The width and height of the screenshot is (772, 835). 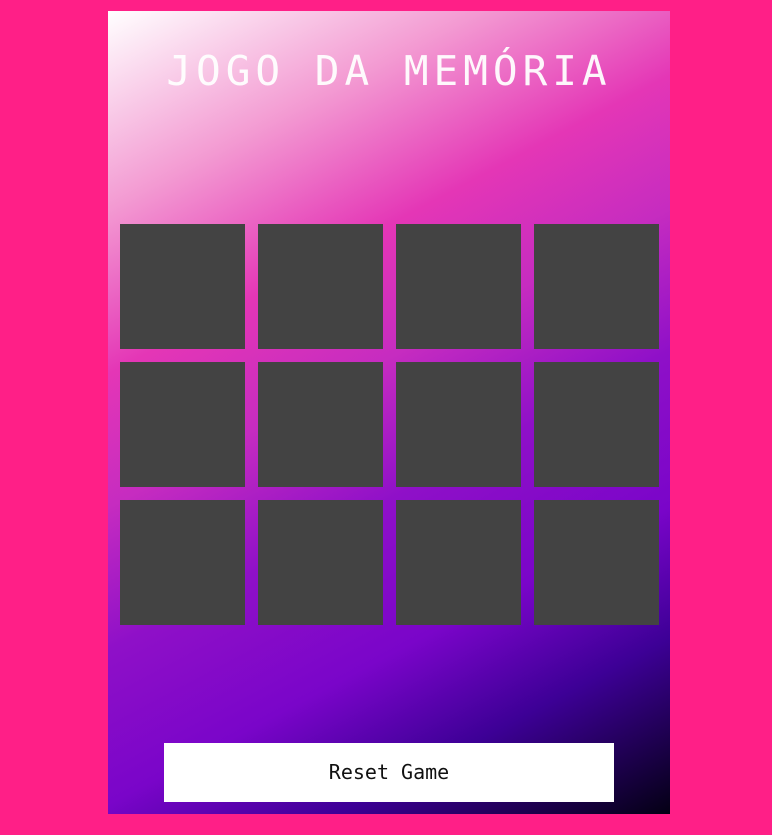 I want to click on reset-game-button: Reset Game, so click(x=389, y=772).